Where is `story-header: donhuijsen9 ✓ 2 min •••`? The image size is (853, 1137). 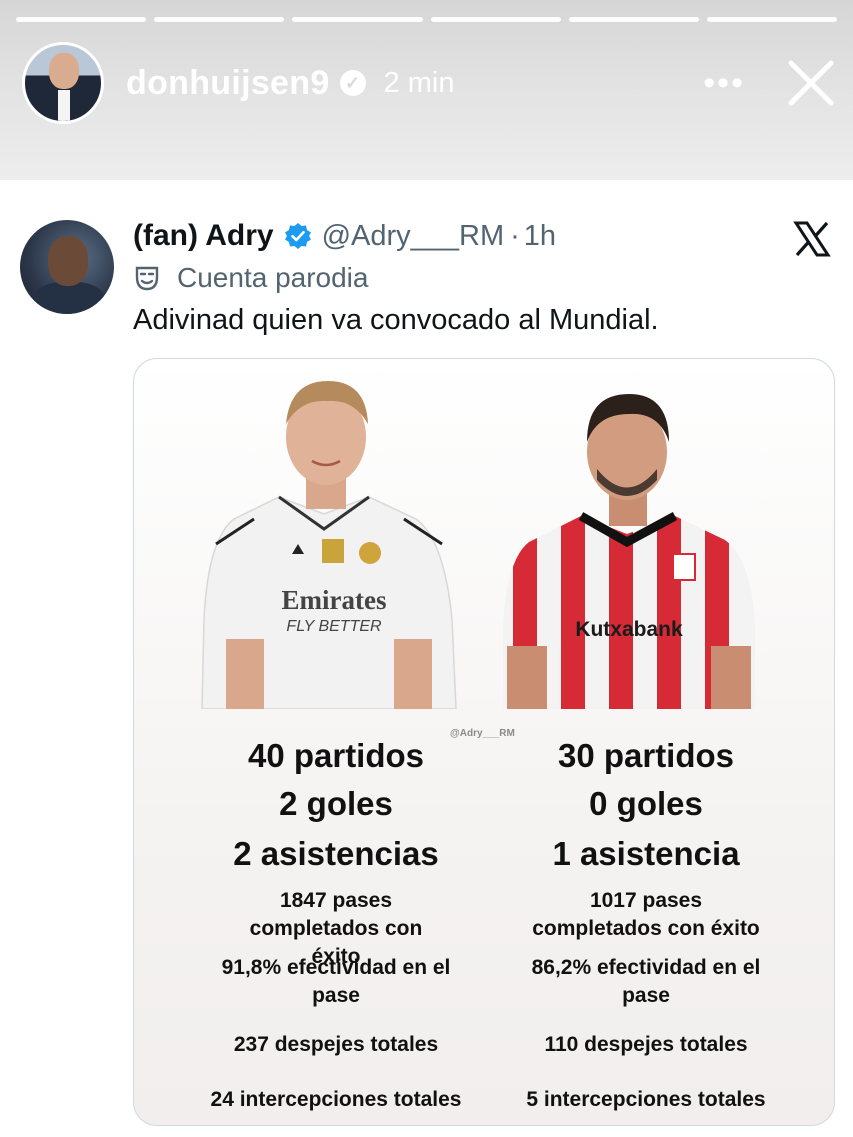
story-header: donhuijsen9 ✓ 2 min ••• is located at coordinates (429, 83).